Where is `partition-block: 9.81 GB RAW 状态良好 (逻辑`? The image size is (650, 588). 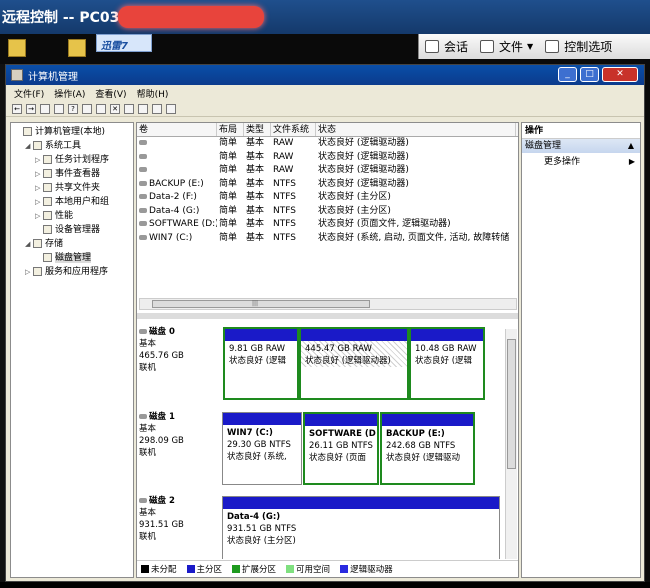 partition-block: 9.81 GB RAW 状态良好 (逻辑 is located at coordinates (261, 363).